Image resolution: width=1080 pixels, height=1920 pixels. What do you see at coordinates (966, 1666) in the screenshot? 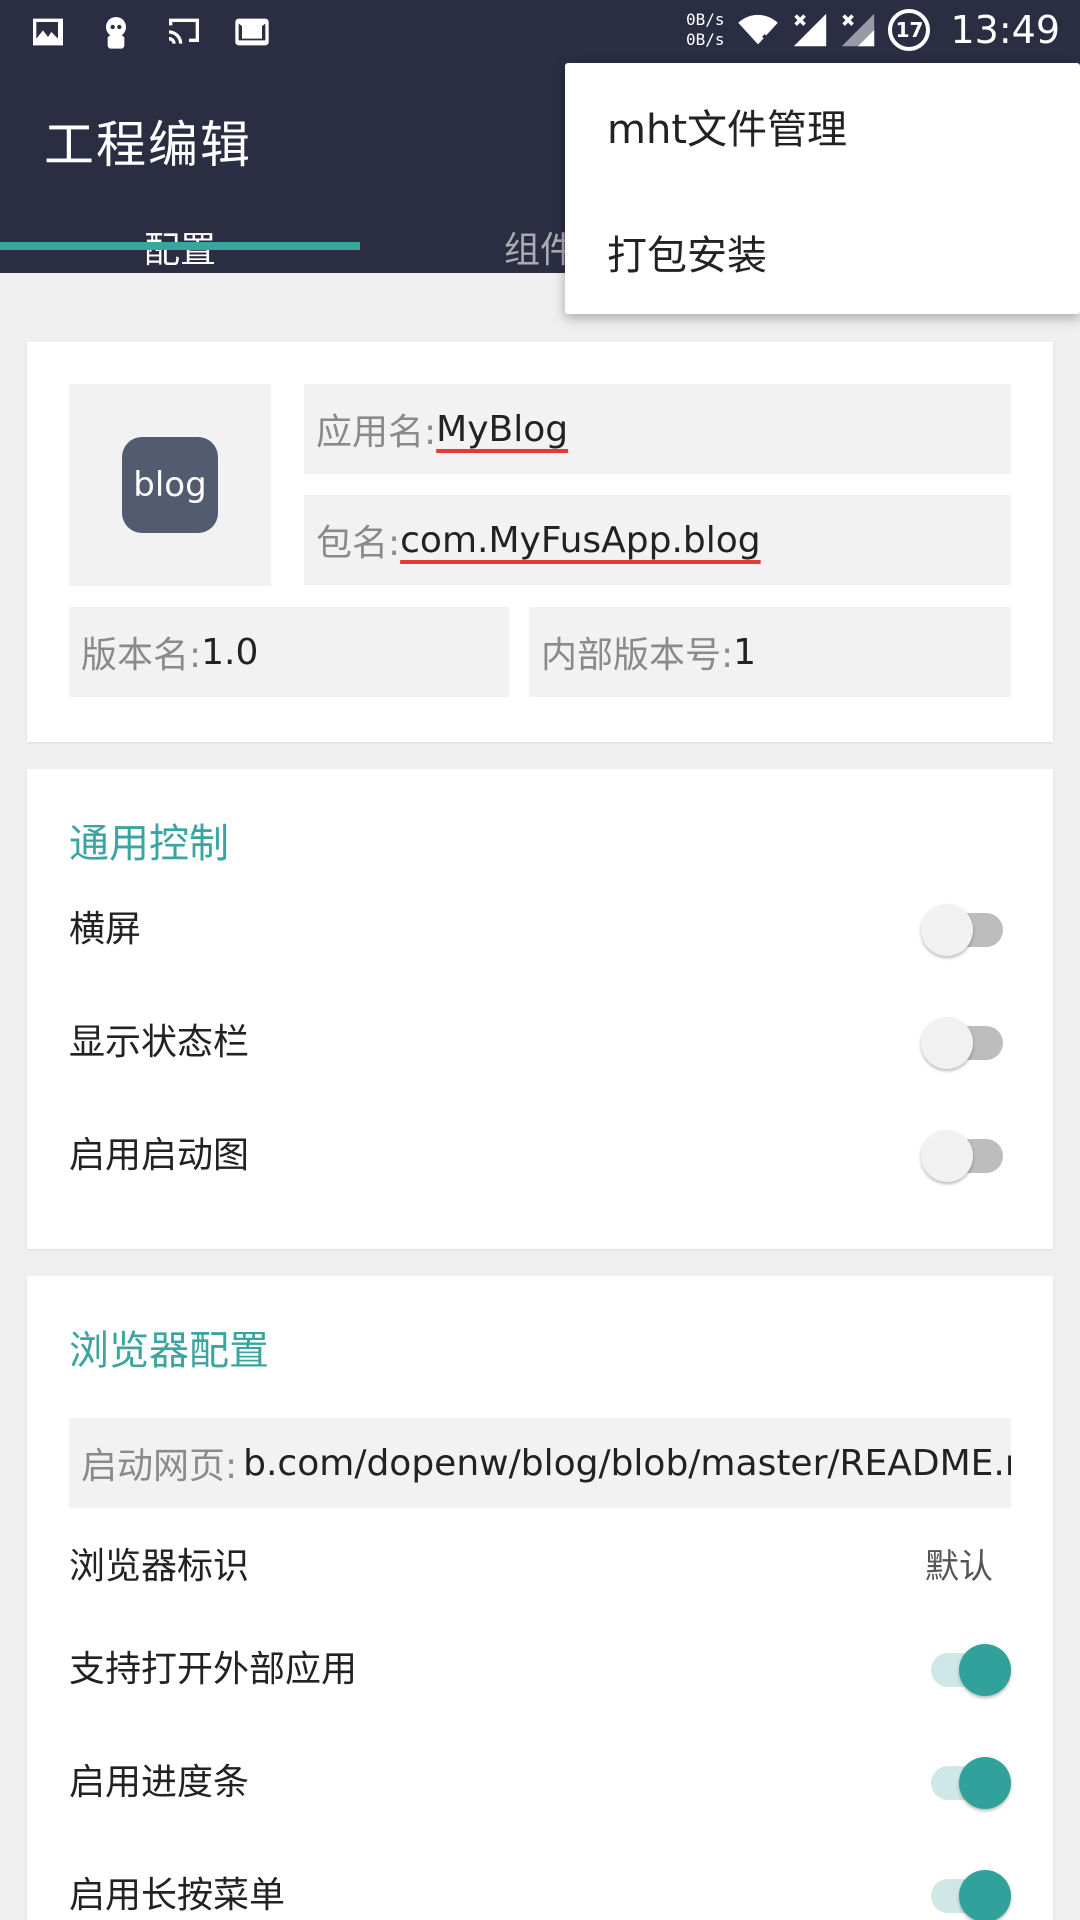
I see `external-apps-switch` at bounding box center [966, 1666].